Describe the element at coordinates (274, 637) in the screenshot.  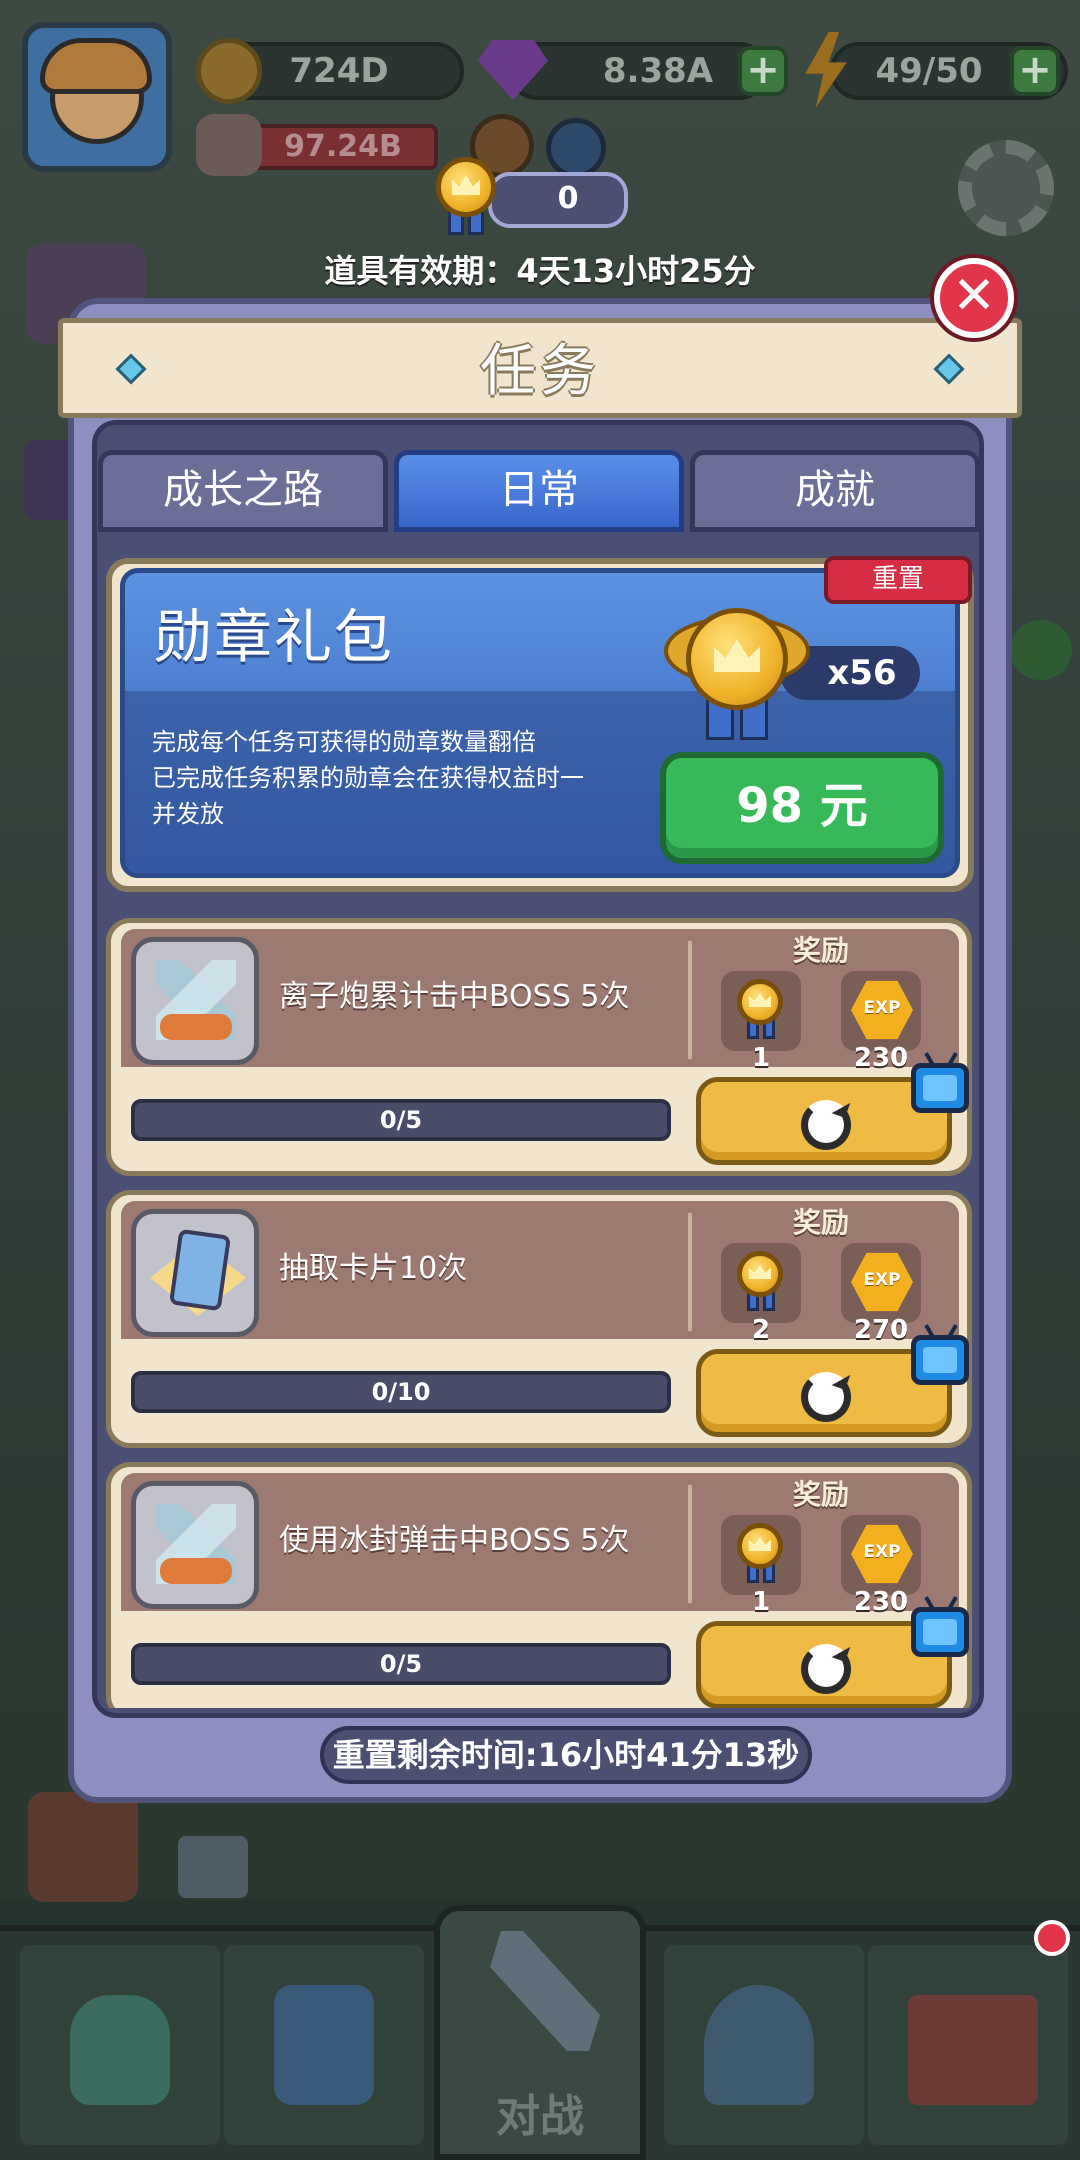
I see `medal-pack-title: 勋章礼包` at that location.